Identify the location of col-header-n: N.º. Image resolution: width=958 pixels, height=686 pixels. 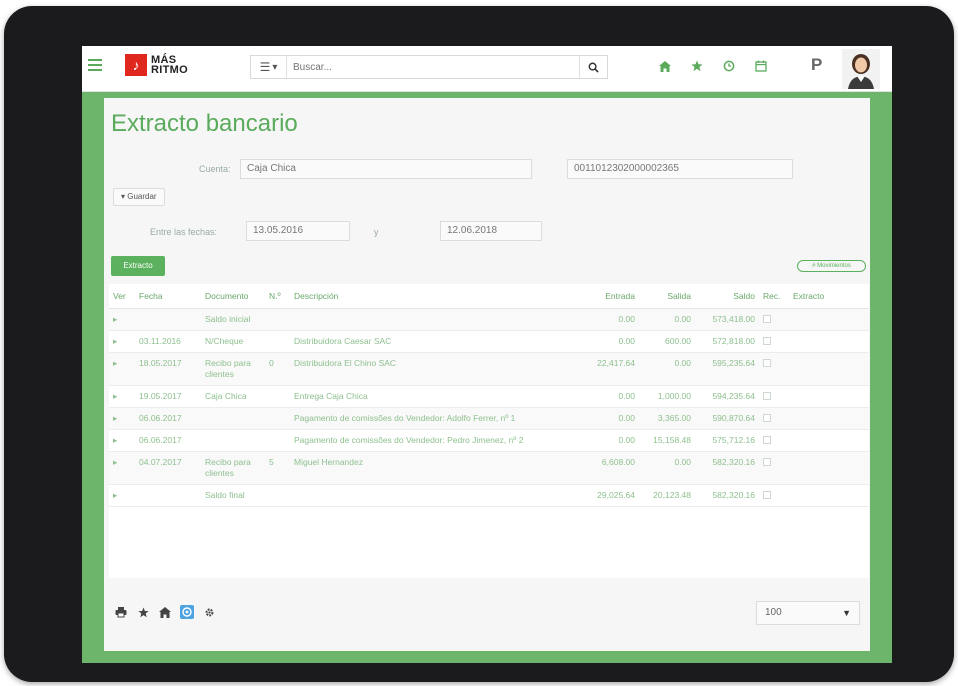
(277, 296).